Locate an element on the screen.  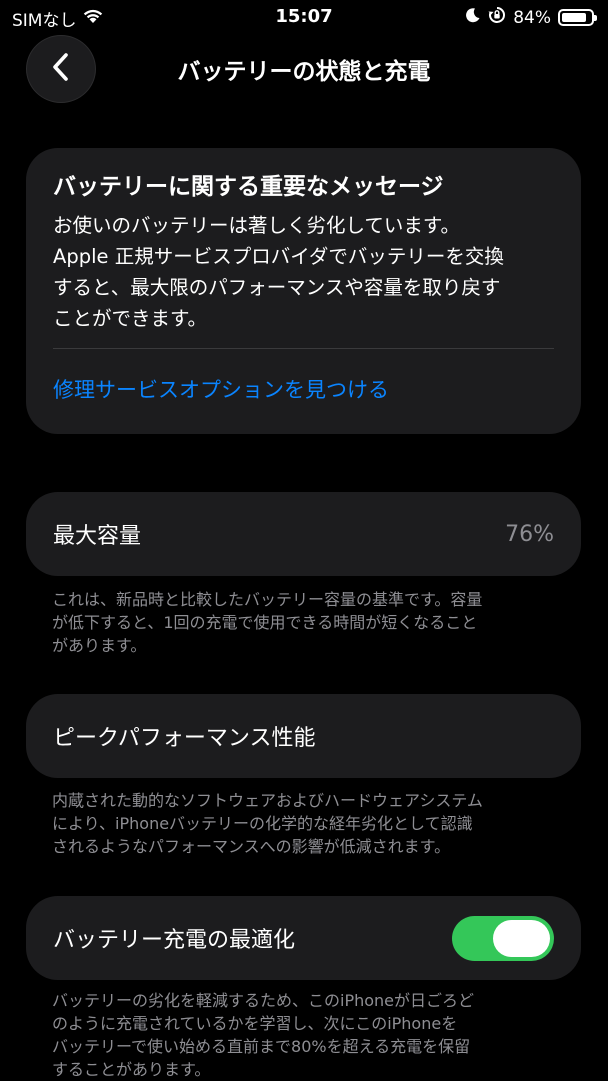
peak-performance-label: ピークパフォーマンス性能 is located at coordinates (184, 738).